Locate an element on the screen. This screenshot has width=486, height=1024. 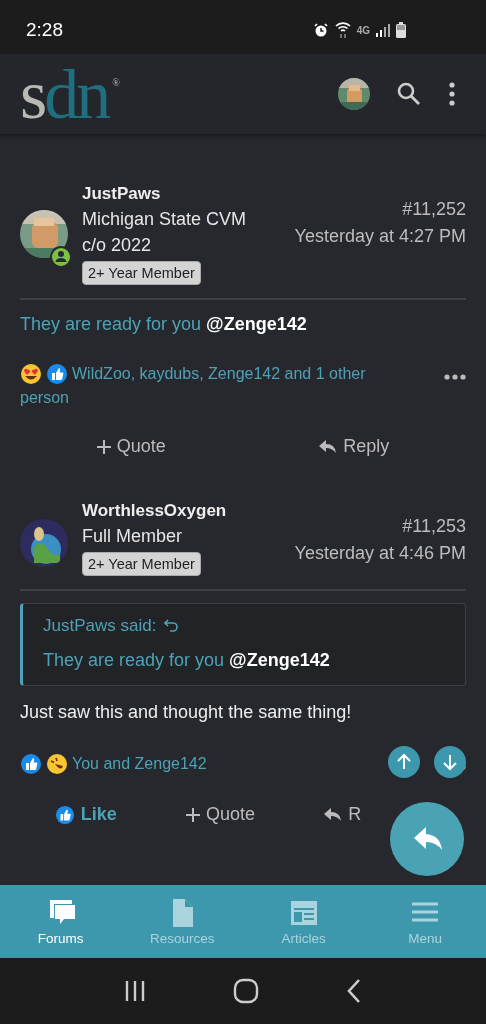
reaction-list: You and Zenge142 is located at coordinates (202, 764).